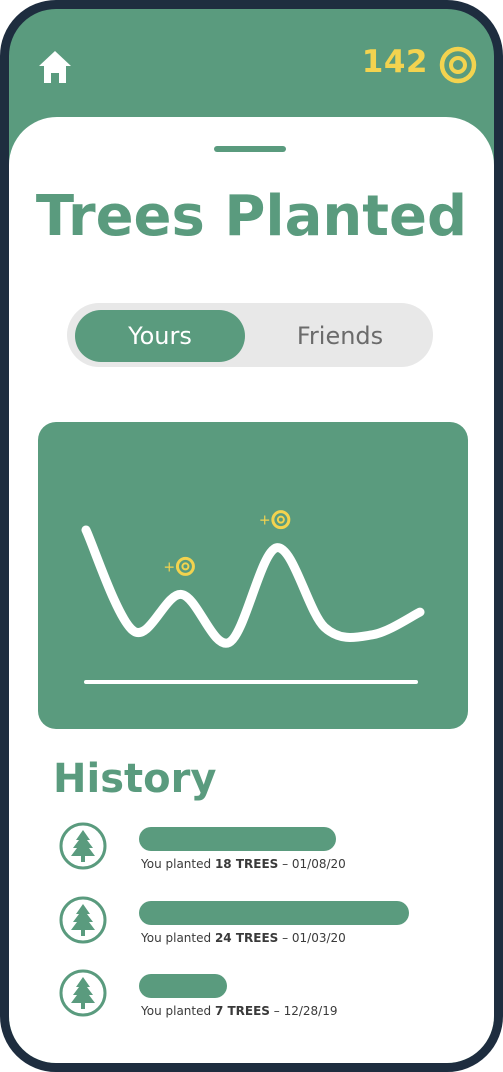 The height and width of the screenshot is (1072, 503). Describe the element at coordinates (135, 779) in the screenshot. I see `history-title: History` at that location.